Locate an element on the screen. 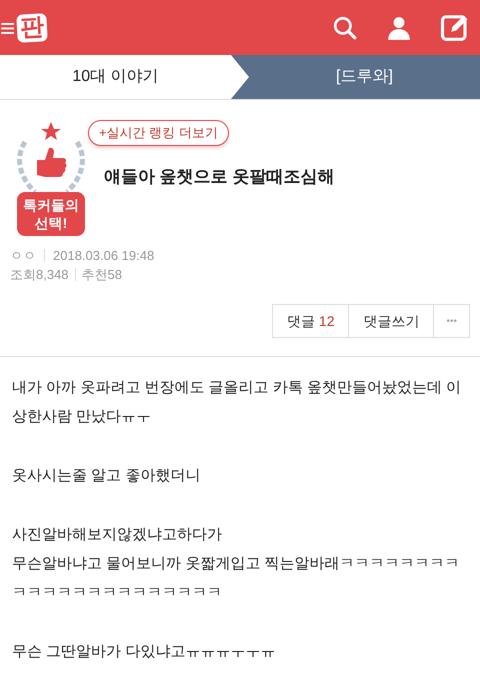 The image size is (480, 694). post-date: 2018.03.06 19:48 is located at coordinates (103, 256).